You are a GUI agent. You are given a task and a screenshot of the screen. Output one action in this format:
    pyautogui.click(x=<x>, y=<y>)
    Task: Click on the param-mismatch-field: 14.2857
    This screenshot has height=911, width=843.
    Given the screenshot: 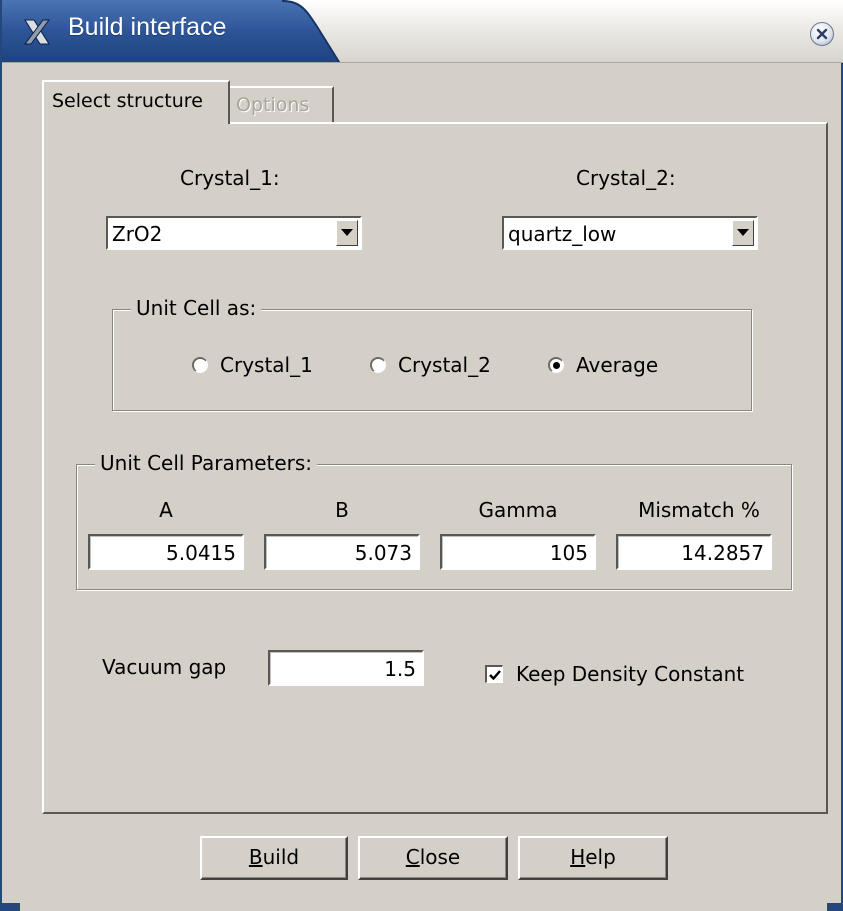 What is the action you would take?
    pyautogui.click(x=694, y=552)
    